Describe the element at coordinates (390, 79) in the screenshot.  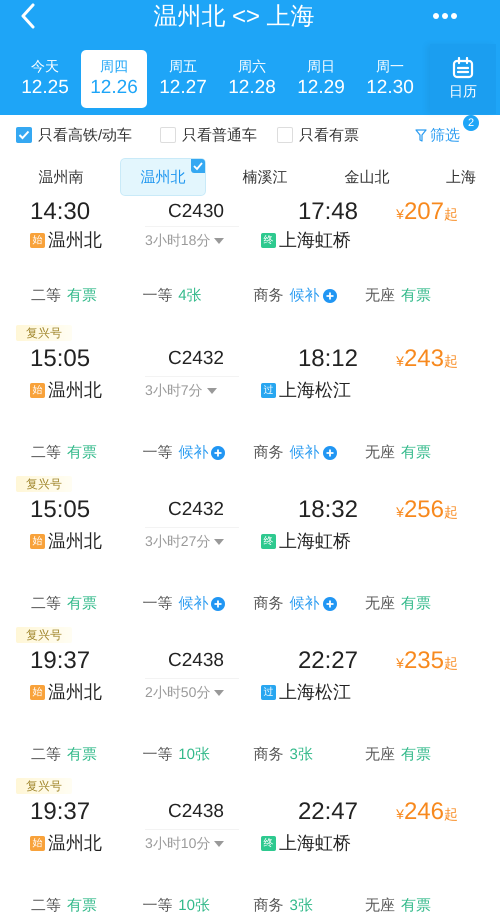
I see `date-tab: 周一 12.30` at that location.